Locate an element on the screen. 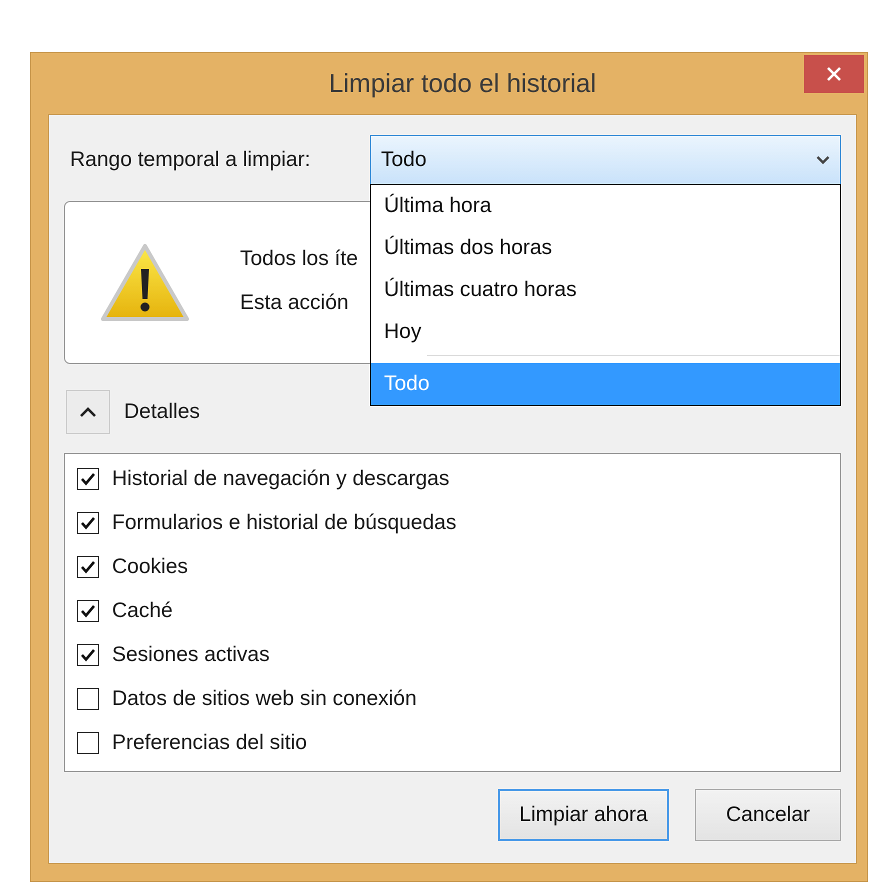 This screenshot has height=888, width=869. warning-text: Todos los íte is located at coordinates (299, 258).